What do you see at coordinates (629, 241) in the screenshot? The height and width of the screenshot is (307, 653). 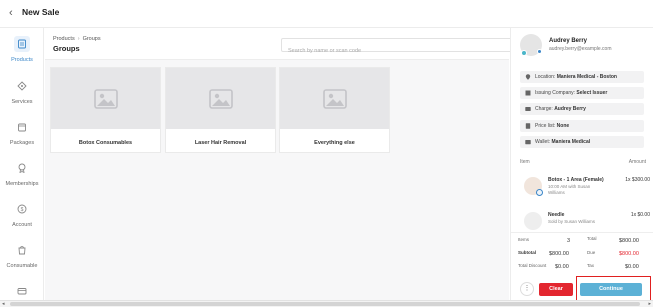 I see `total-value: $800.00` at bounding box center [629, 241].